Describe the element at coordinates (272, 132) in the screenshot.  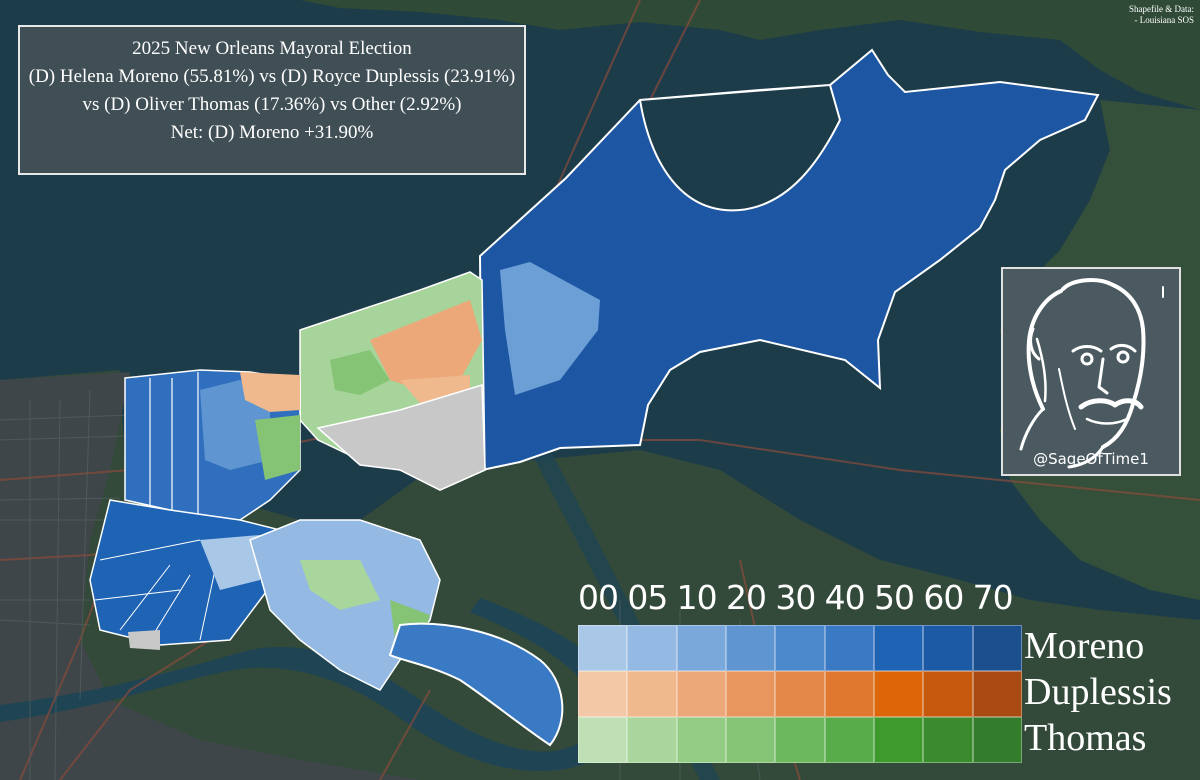
I see `title-line-4: Net: (D) Moreno +31.90%` at that location.